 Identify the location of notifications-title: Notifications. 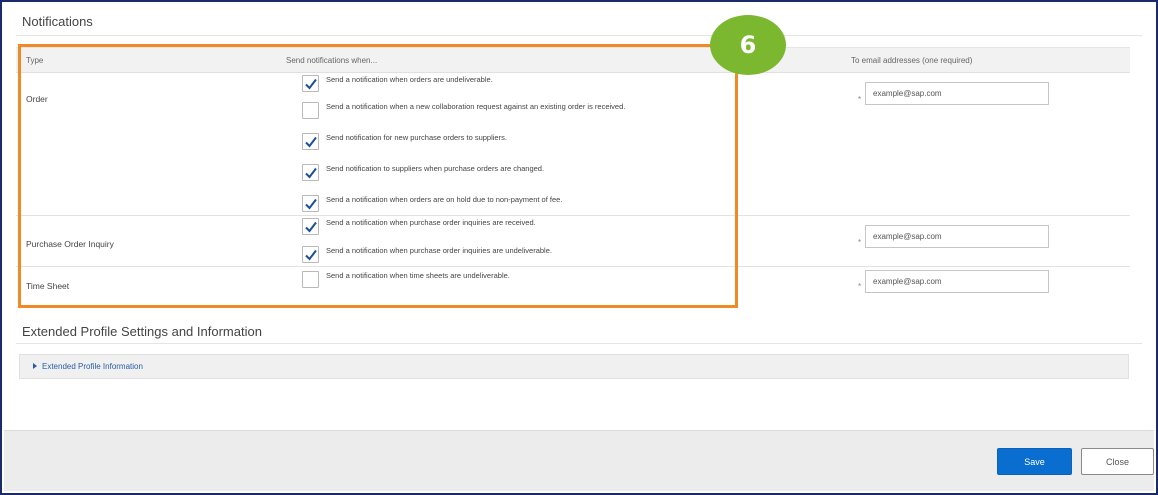
(57, 21).